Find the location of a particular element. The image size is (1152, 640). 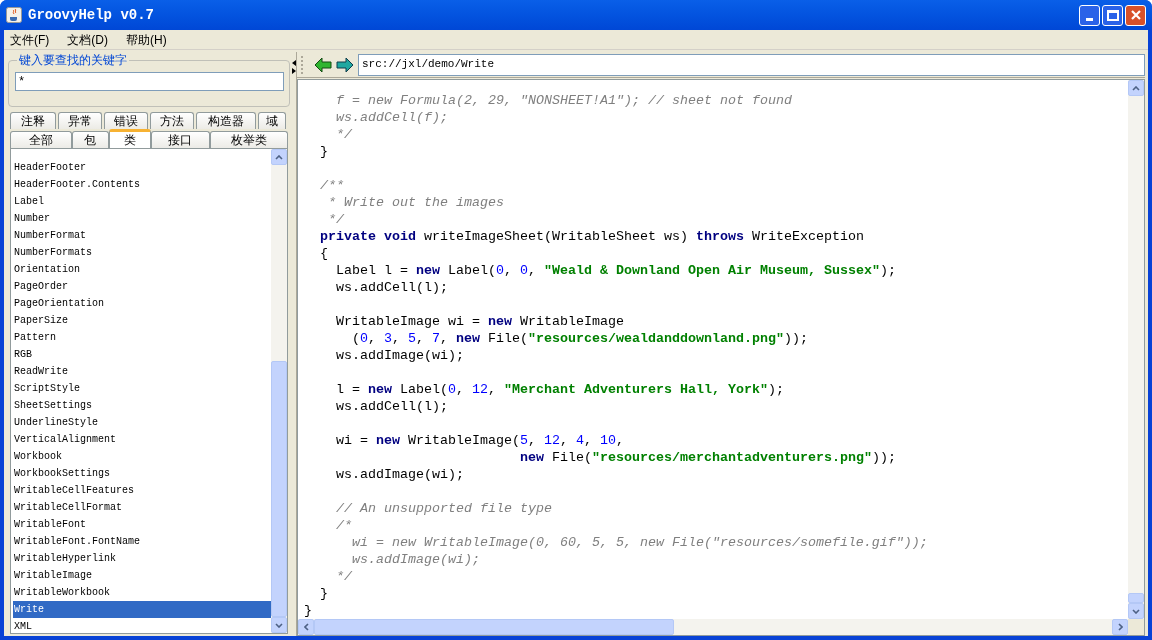

close-icon is located at coordinates (1135, 15).